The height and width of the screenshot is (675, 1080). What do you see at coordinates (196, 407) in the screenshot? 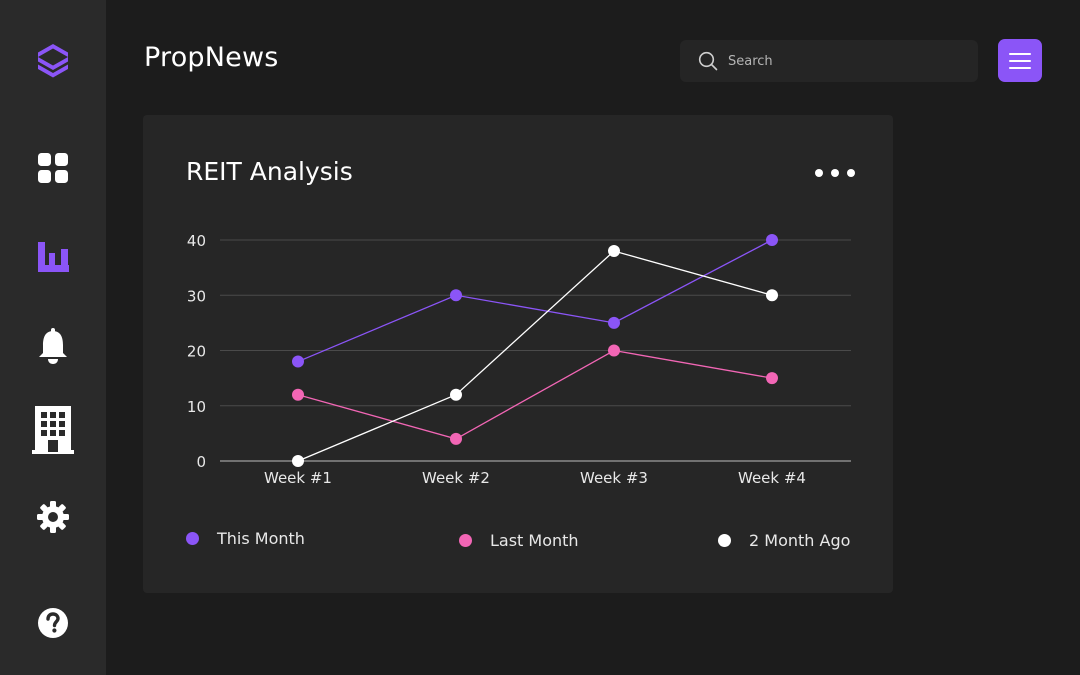
I see `y-tick-label: 10` at bounding box center [196, 407].